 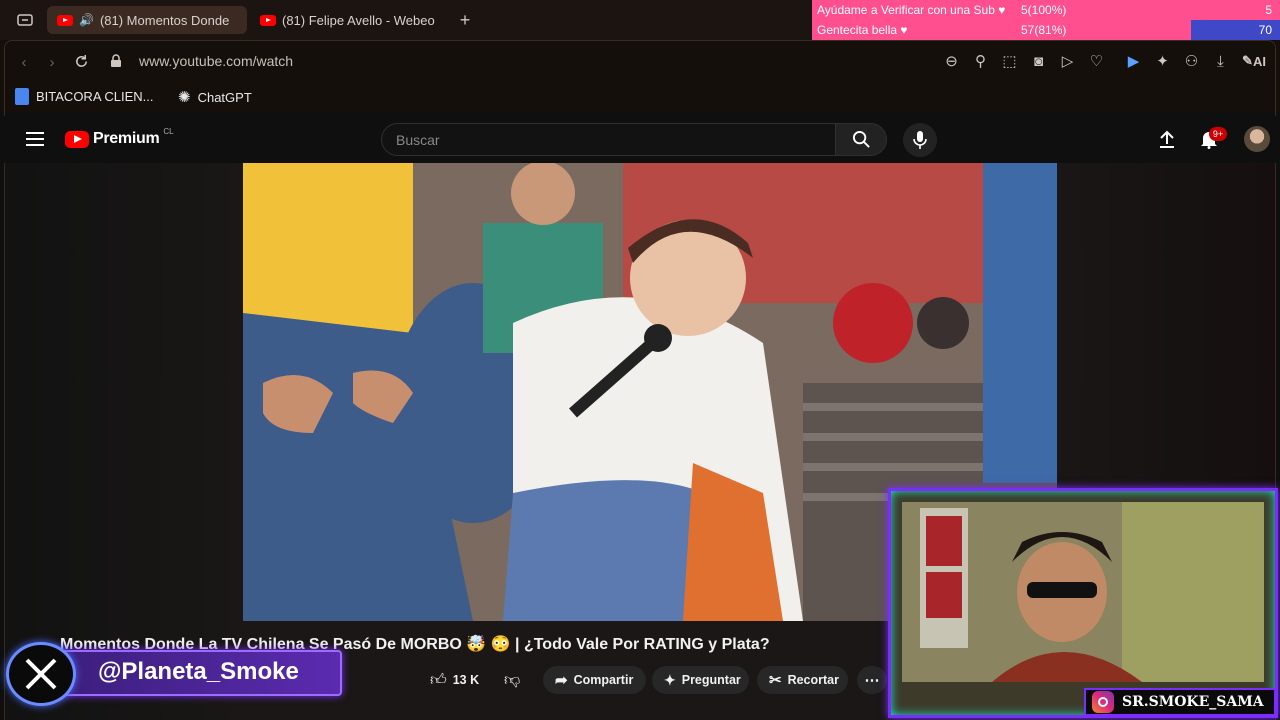 I want to click on screenshot-icon: ⬚, so click(x=1009, y=61).